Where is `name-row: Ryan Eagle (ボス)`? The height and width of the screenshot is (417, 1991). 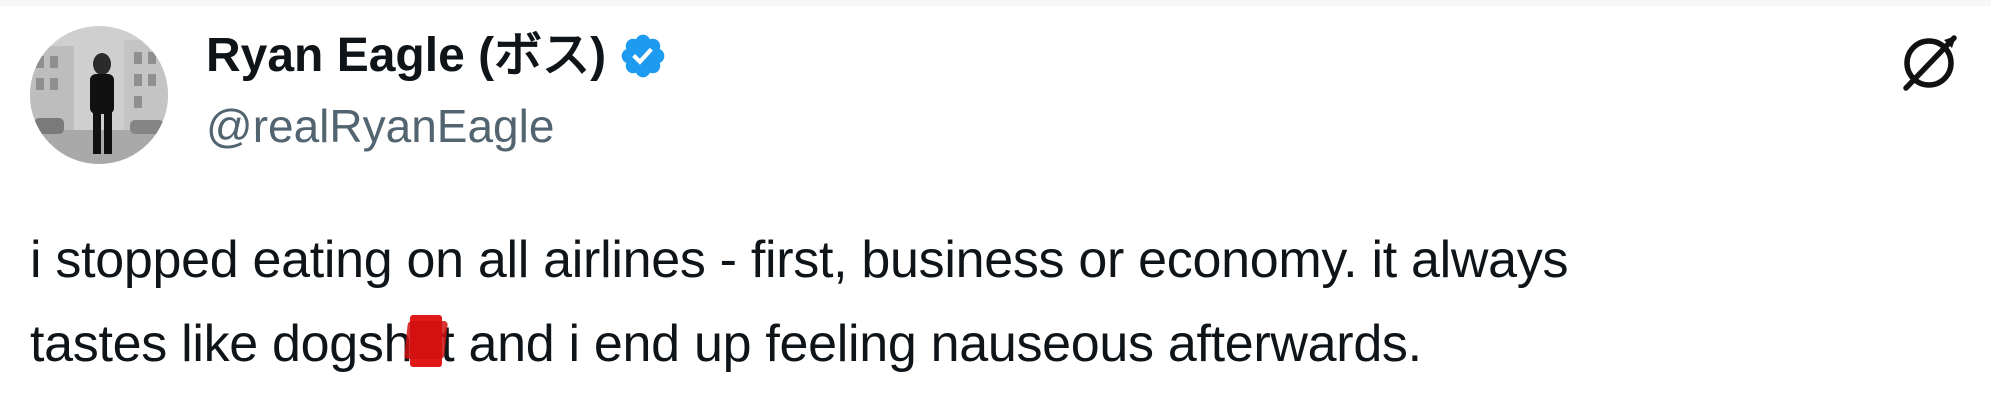
name-row: Ryan Eagle (ボス) is located at coordinates (956, 56).